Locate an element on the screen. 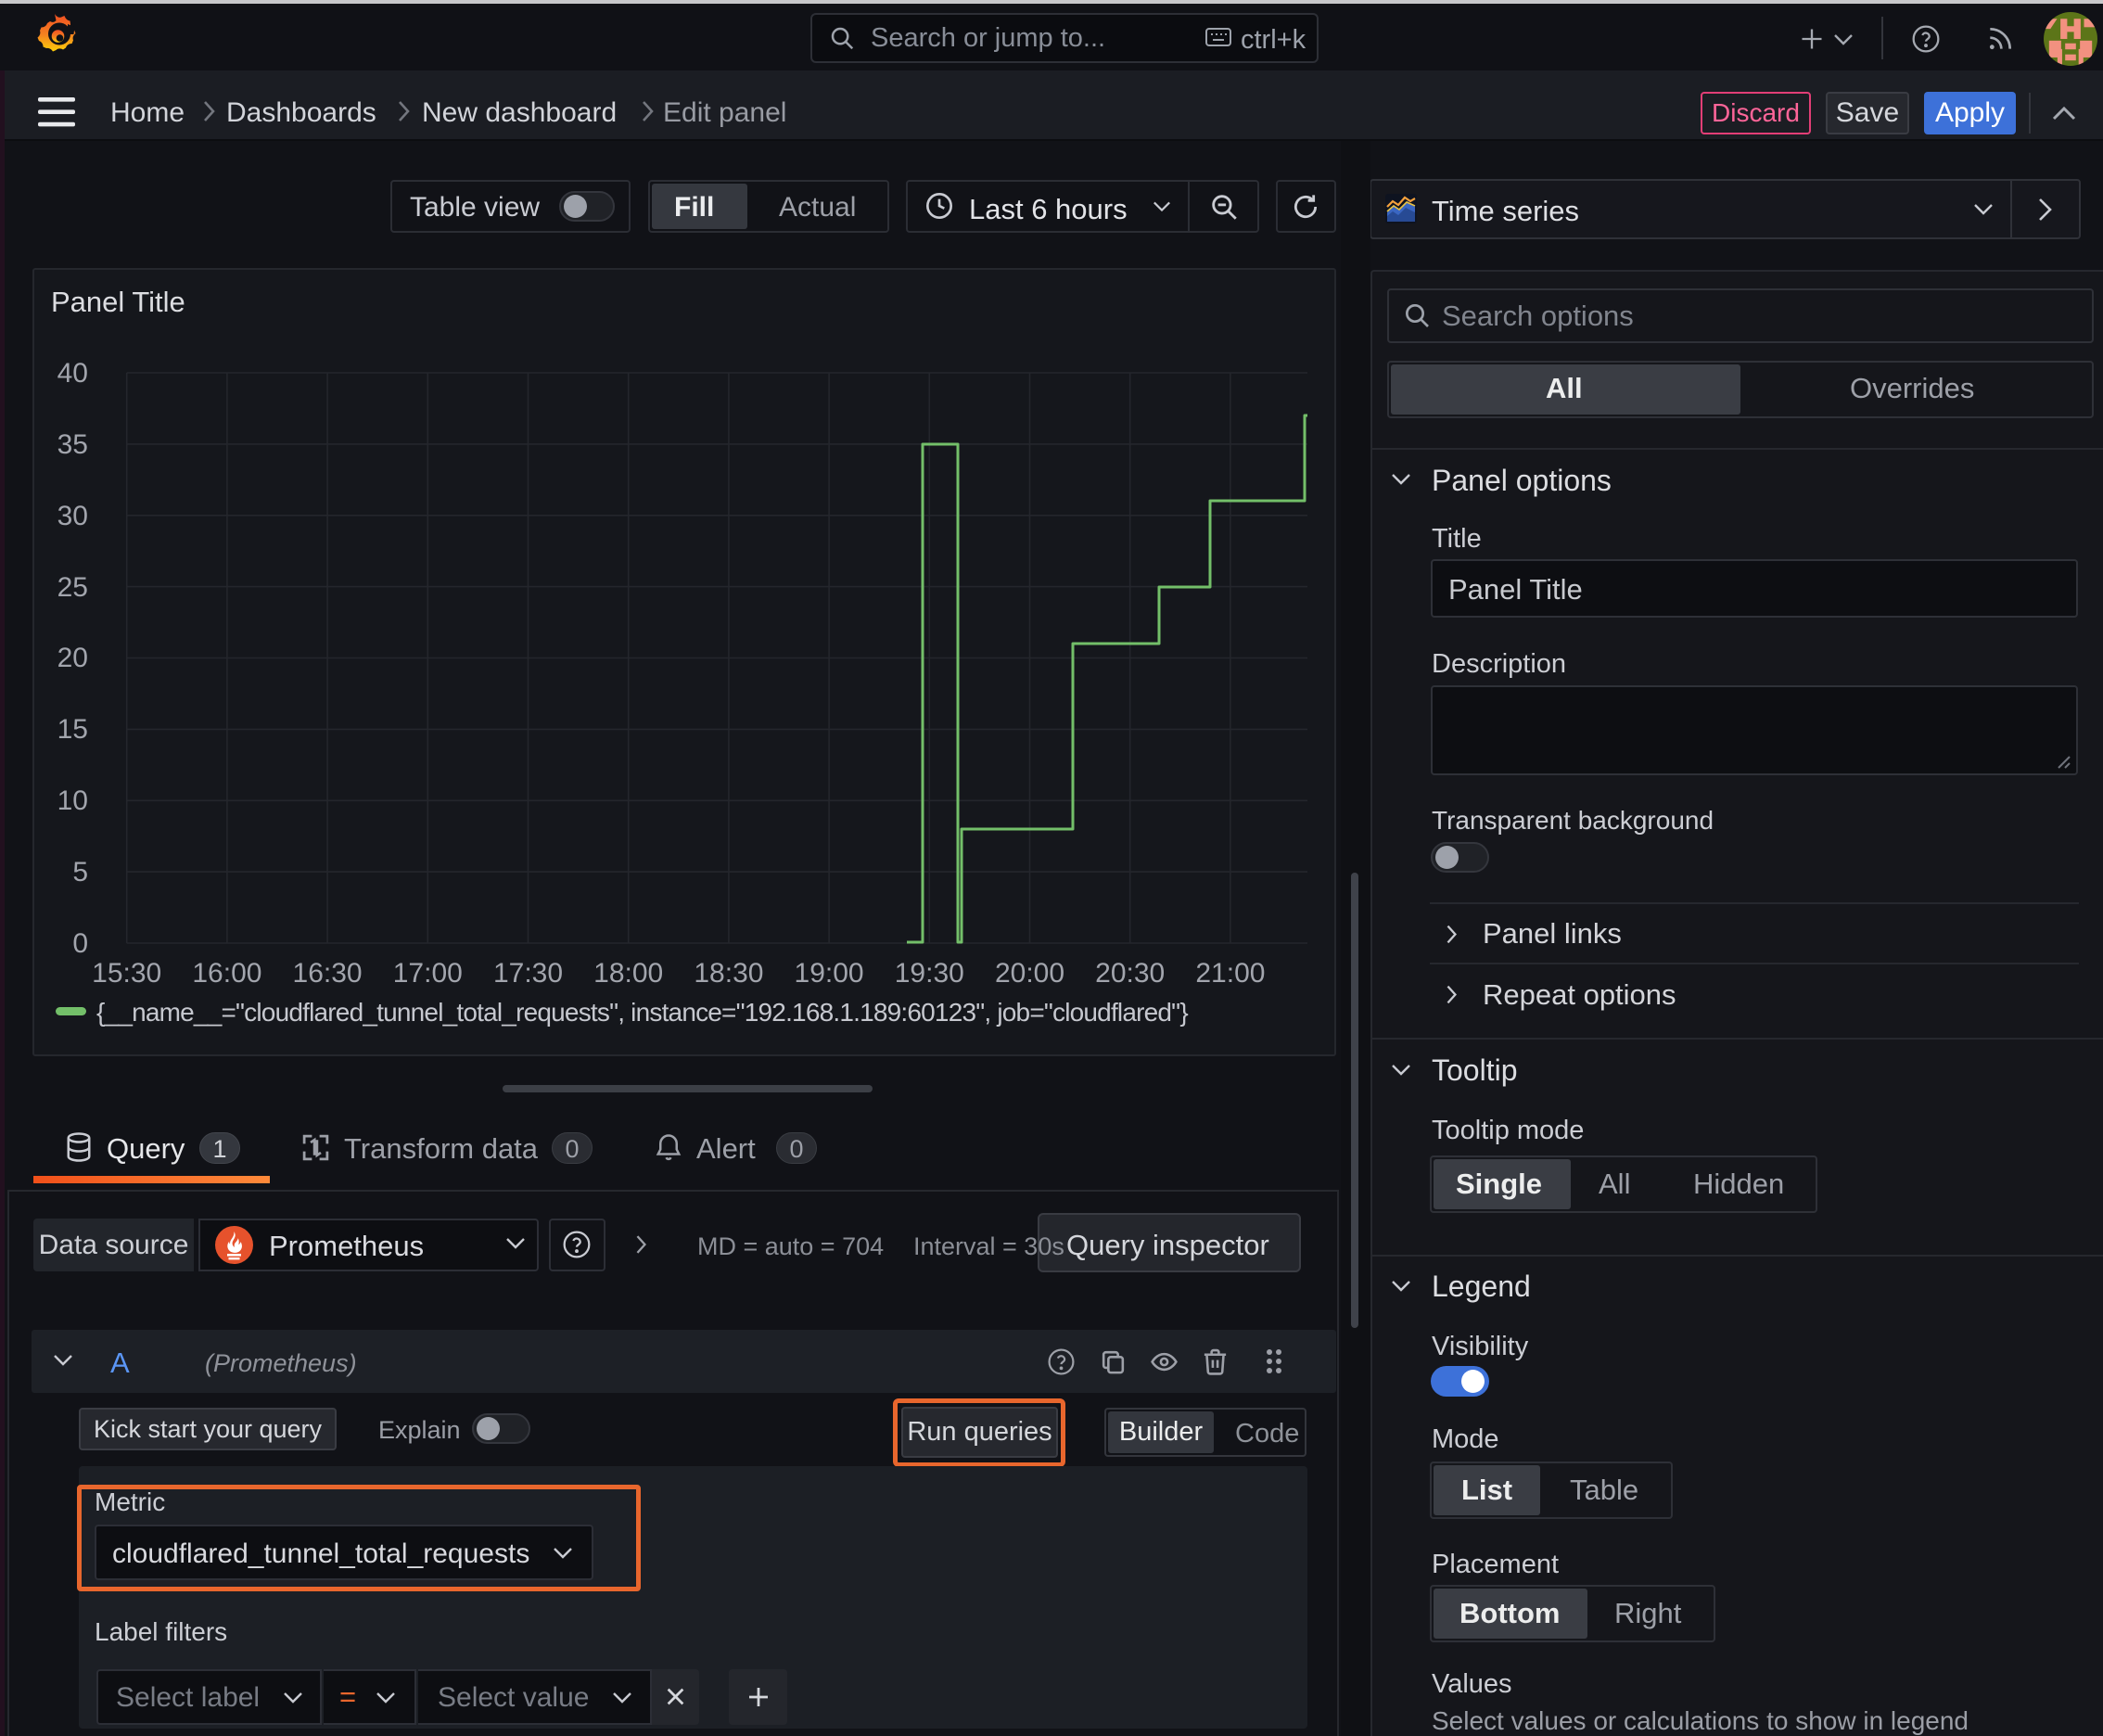  svg-text: 17:30 is located at coordinates (528, 973).